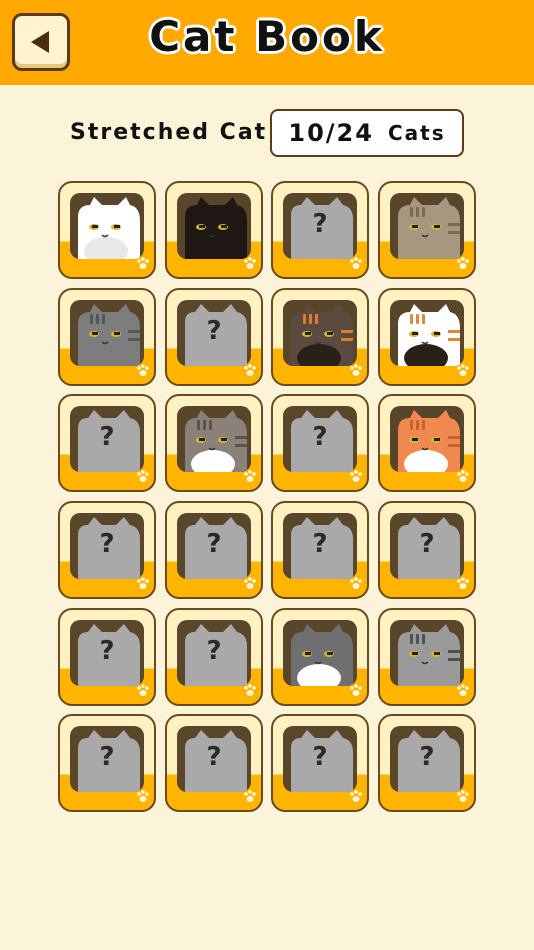 This screenshot has height=950, width=534. I want to click on cat-face-tortoiseshell, so click(322, 335).